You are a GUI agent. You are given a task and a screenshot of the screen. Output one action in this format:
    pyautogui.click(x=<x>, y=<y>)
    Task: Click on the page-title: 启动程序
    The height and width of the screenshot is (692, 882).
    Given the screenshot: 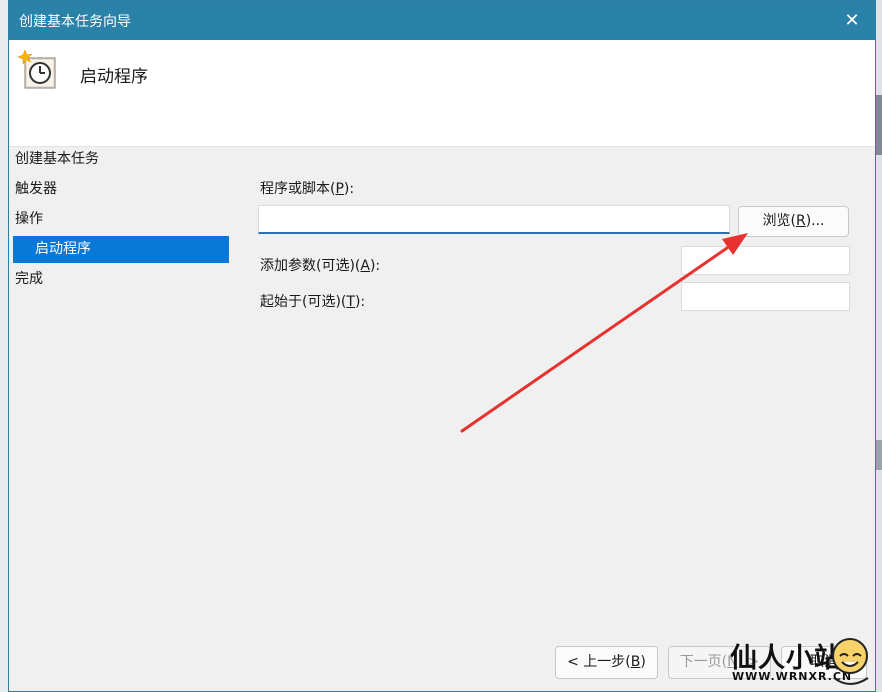 What is the action you would take?
    pyautogui.click(x=114, y=77)
    